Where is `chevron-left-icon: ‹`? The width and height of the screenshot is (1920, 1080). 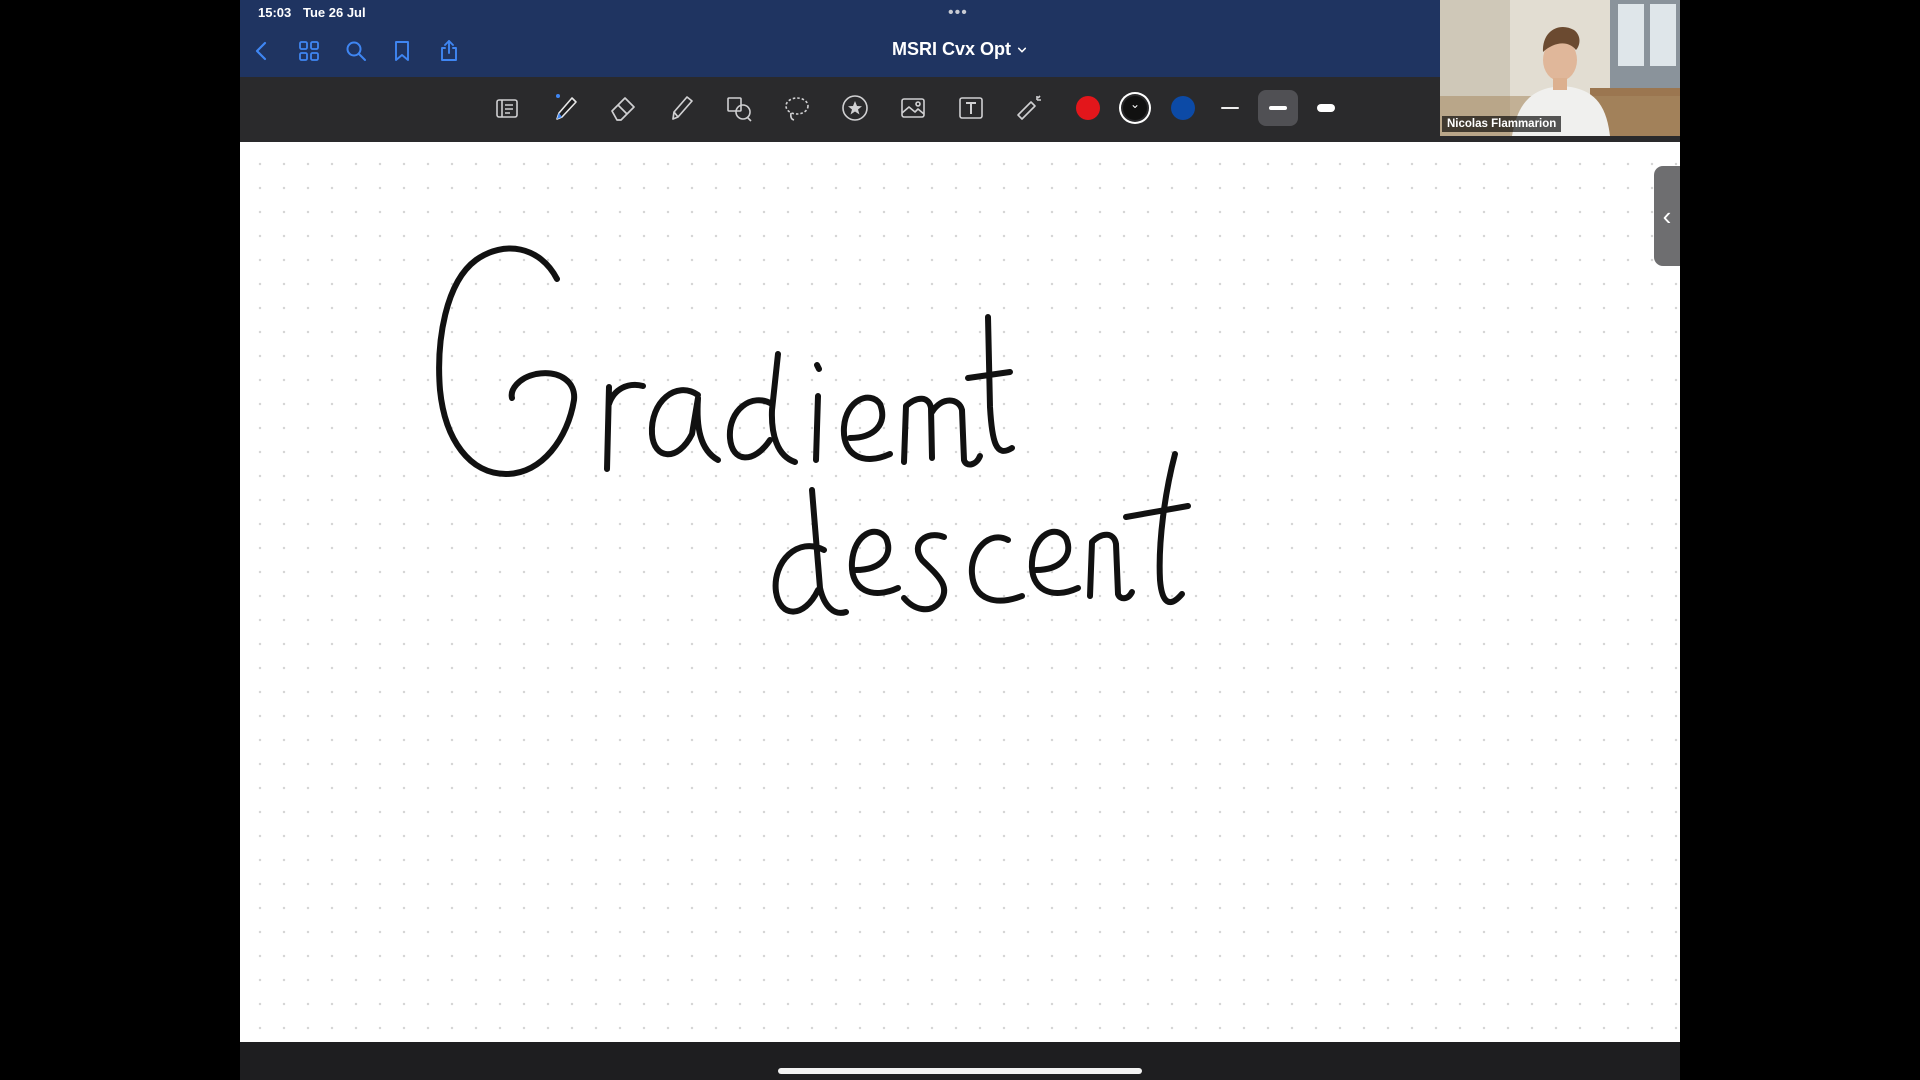 chevron-left-icon: ‹ is located at coordinates (1667, 215).